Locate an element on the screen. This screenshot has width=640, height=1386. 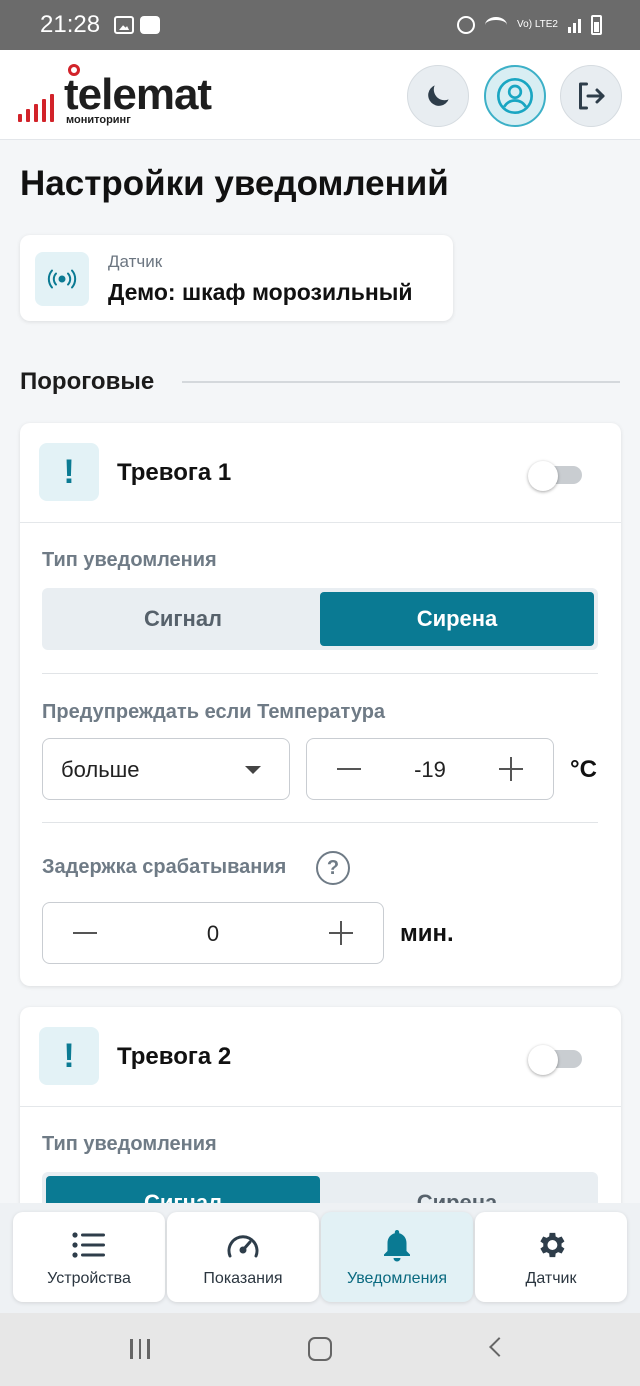
telemat-logo: telemat мониторинг is located at coordinates (133, 97).